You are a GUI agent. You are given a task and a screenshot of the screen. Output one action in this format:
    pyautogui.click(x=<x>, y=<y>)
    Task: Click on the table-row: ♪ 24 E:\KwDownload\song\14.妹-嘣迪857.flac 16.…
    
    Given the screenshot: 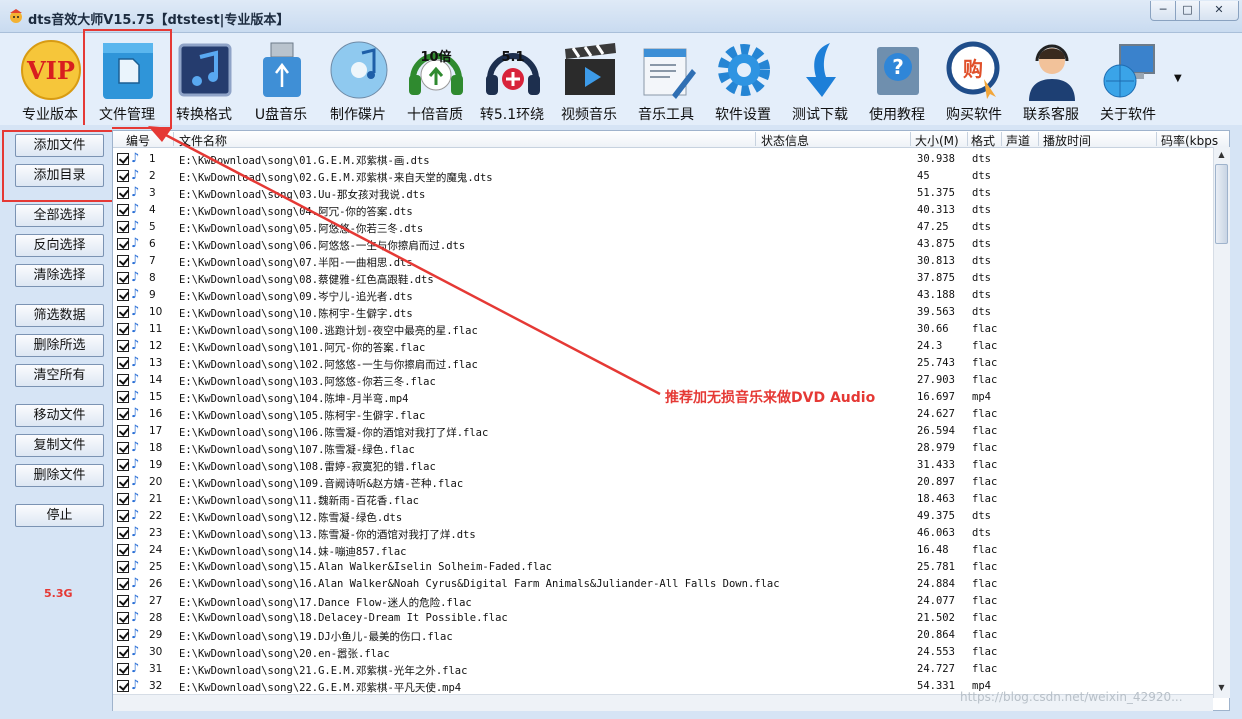 What is the action you would take?
    pyautogui.click(x=665, y=550)
    